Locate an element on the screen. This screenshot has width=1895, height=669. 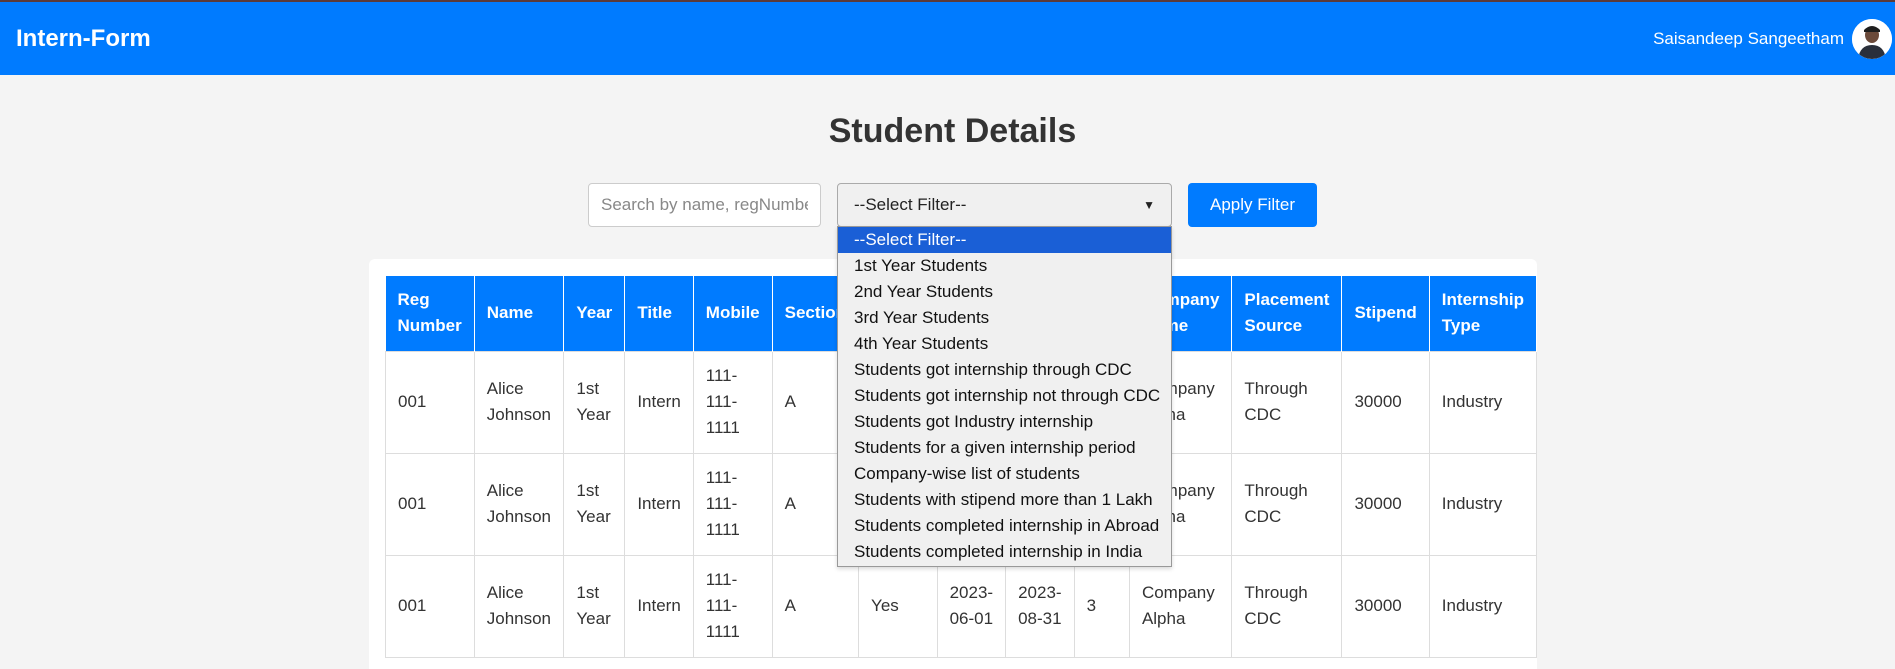
col-header-internship-type: Internship Type is located at coordinates (1483, 313).